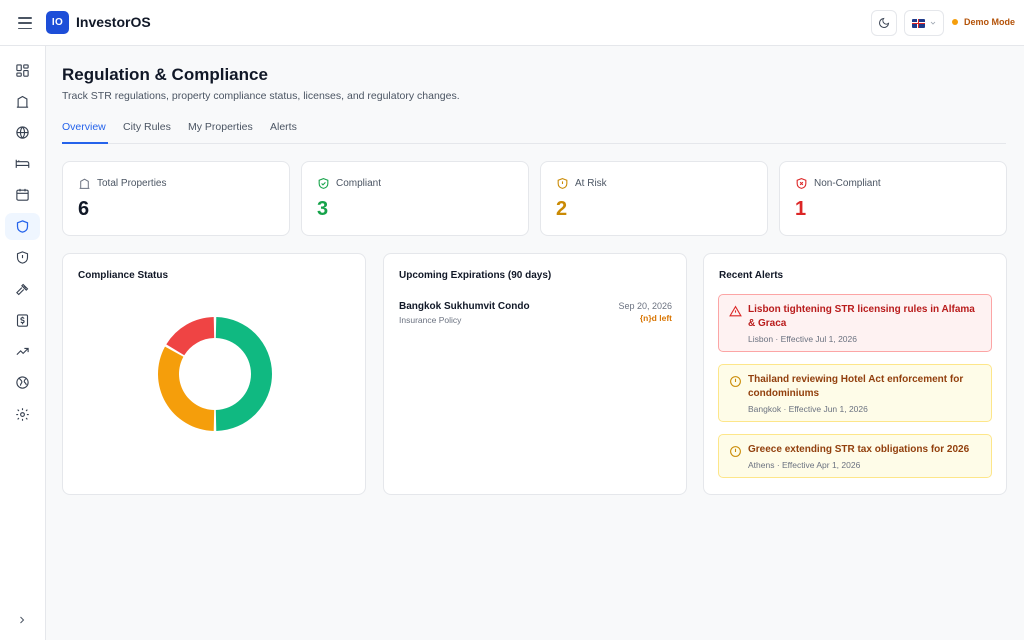 The image size is (1024, 640). I want to click on app-logo: IO, so click(57, 22).